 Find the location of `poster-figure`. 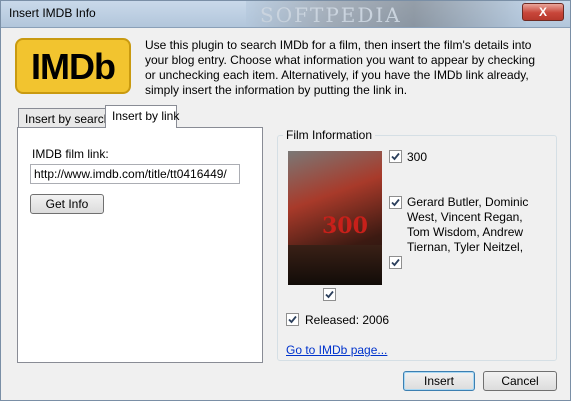

poster-figure is located at coordinates (335, 265).